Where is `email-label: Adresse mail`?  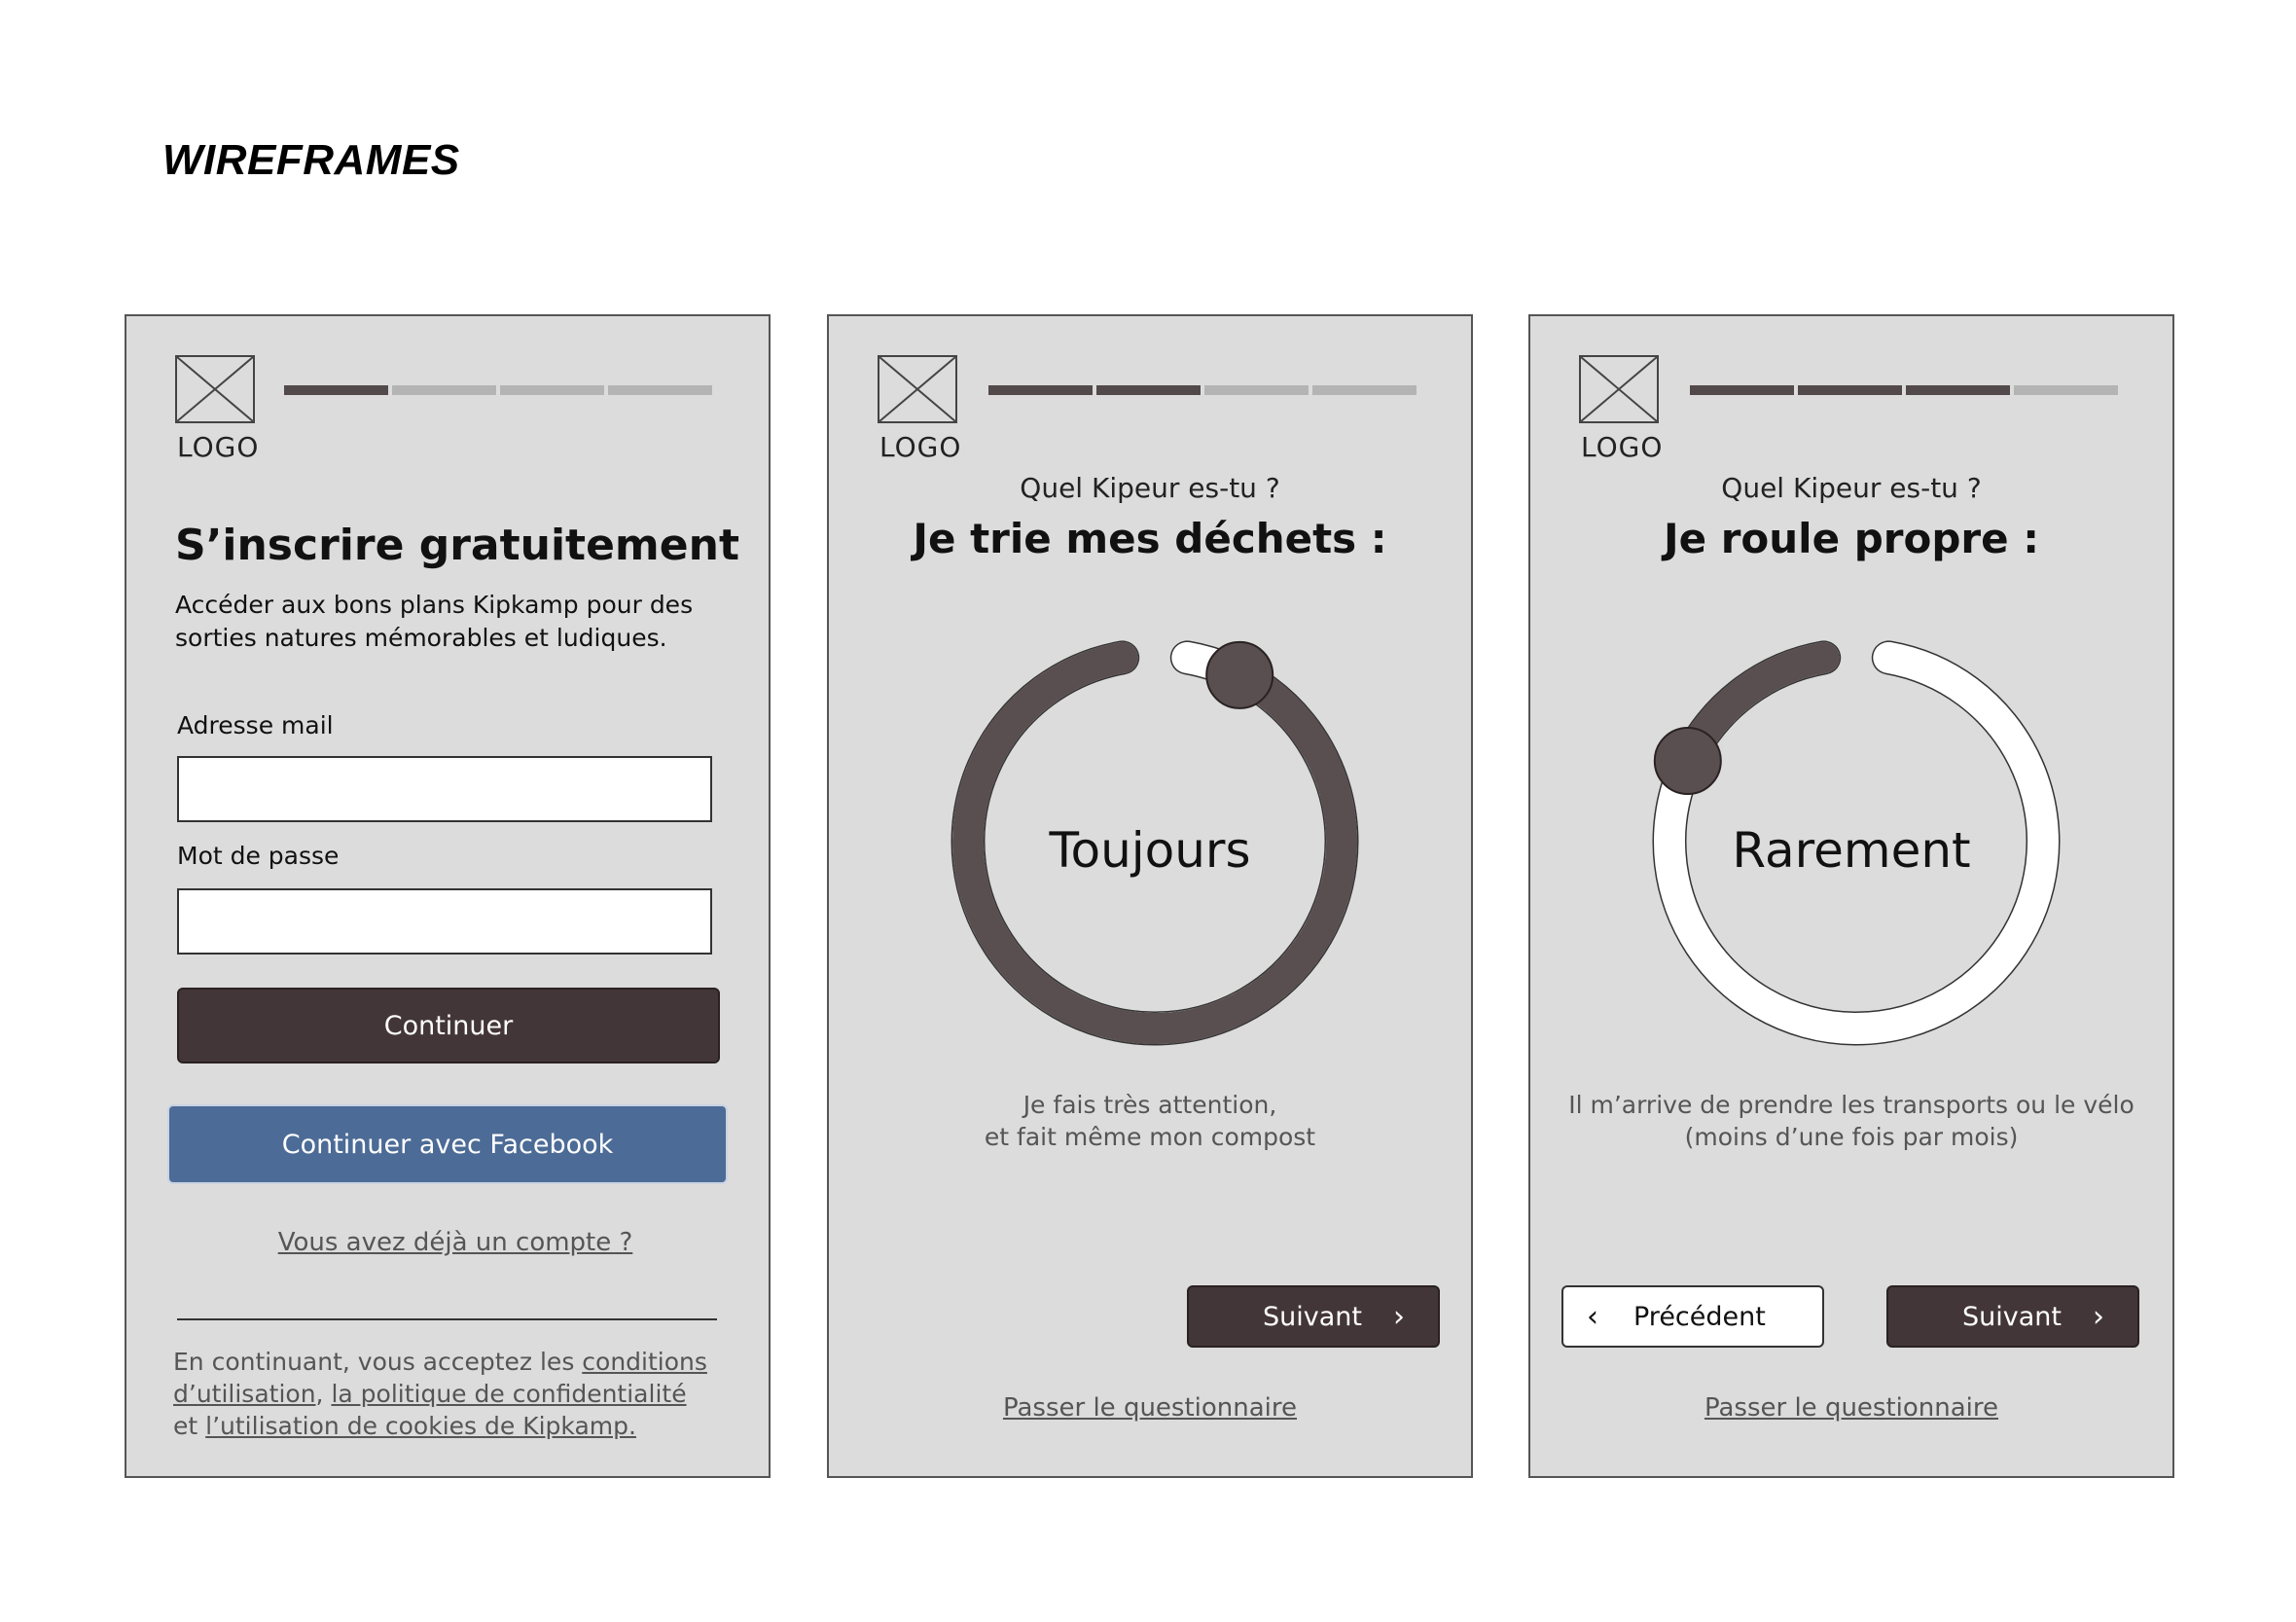 email-label: Adresse mail is located at coordinates (255, 725).